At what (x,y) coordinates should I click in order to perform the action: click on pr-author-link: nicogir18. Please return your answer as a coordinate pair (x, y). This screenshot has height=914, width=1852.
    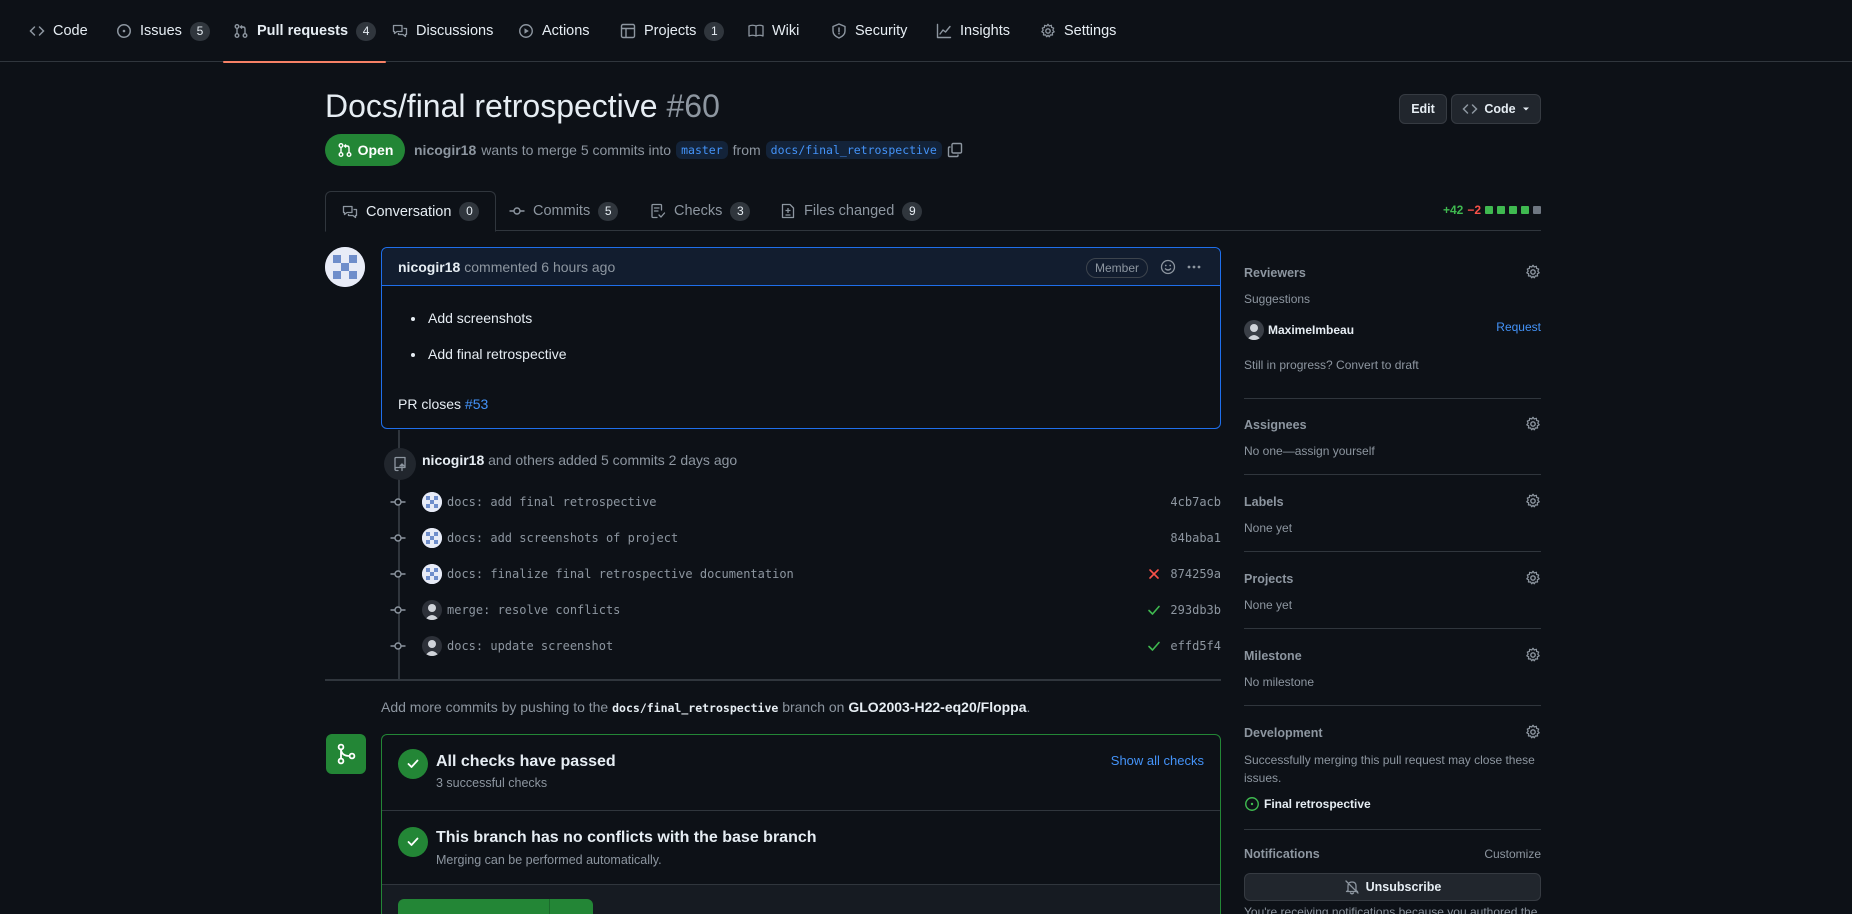
    Looking at the image, I should click on (445, 150).